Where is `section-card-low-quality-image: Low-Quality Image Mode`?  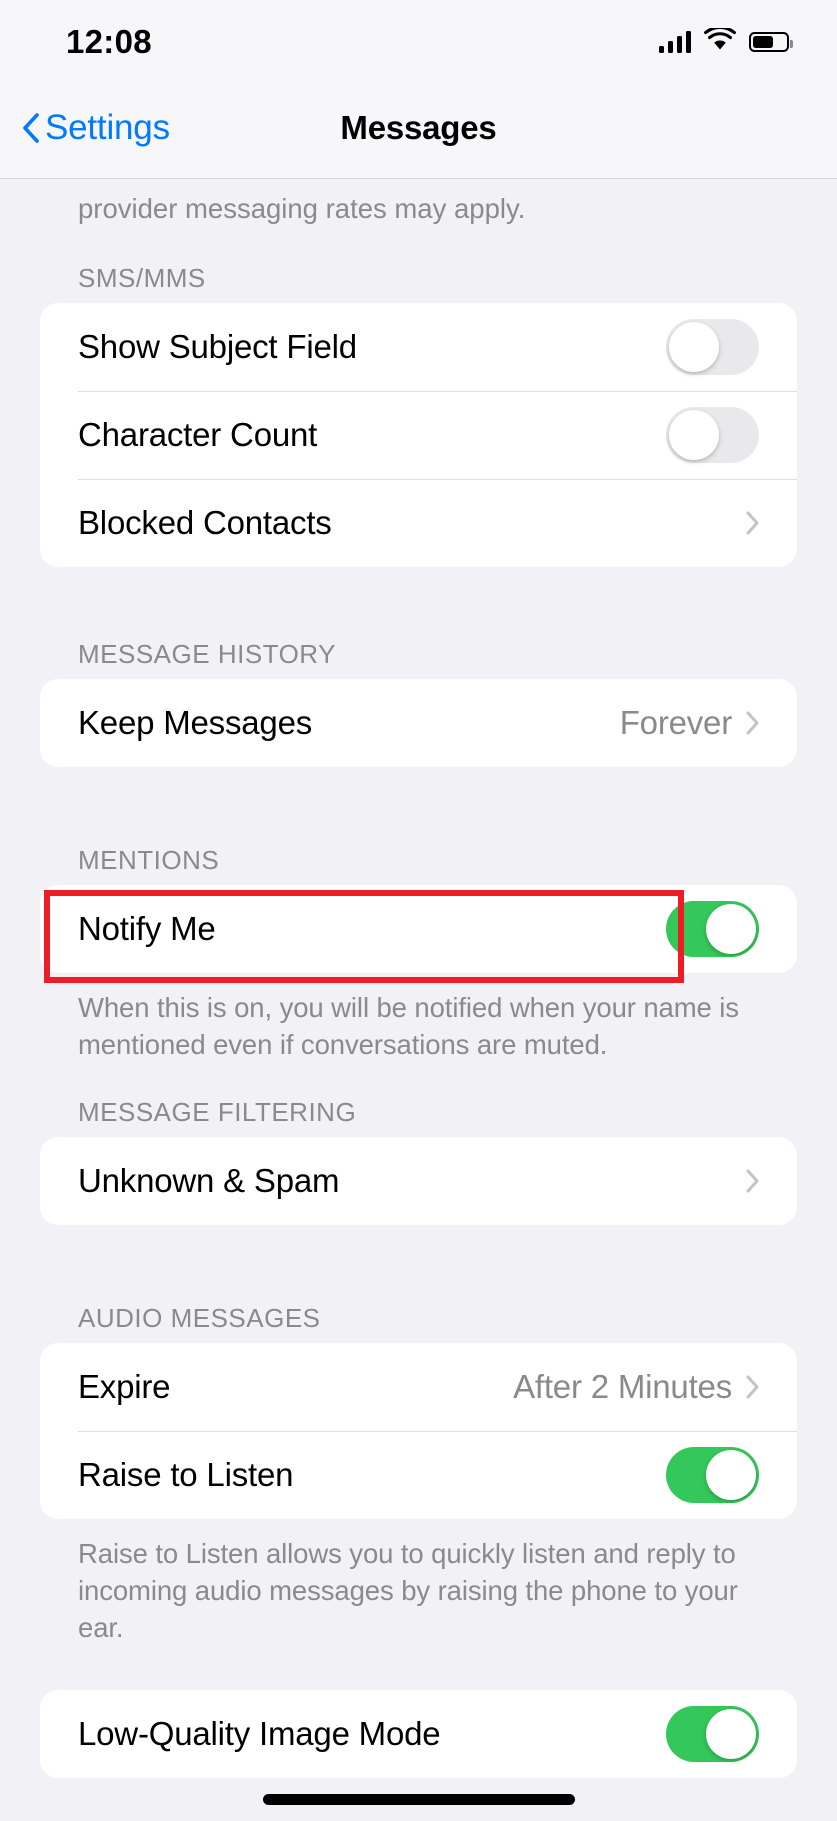
section-card-low-quality-image: Low-Quality Image Mode is located at coordinates (418, 1734).